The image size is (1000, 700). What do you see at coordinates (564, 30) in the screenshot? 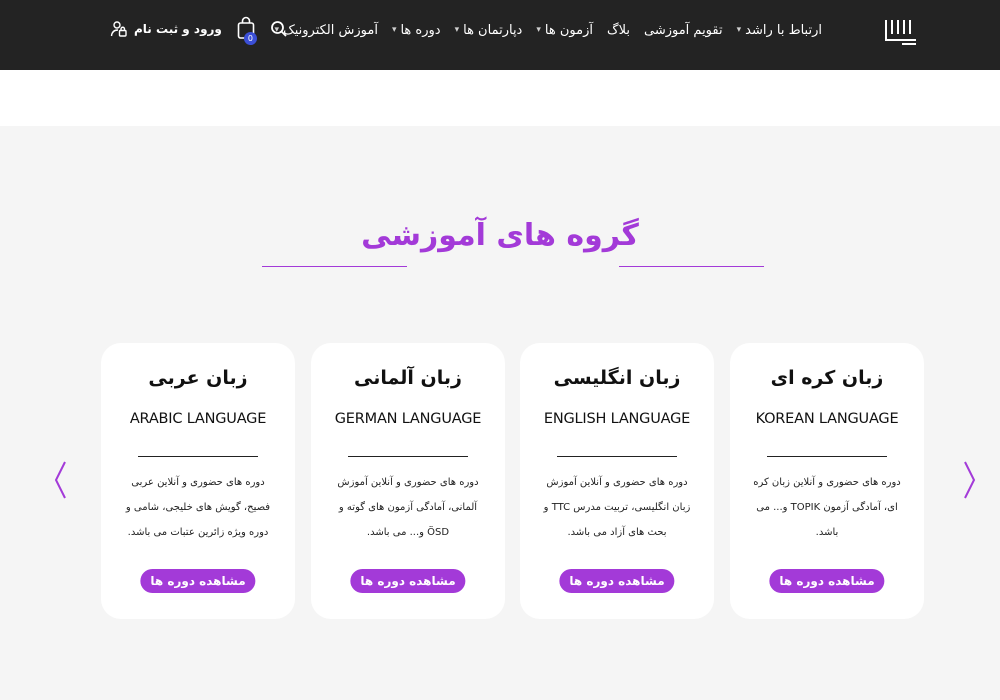
I see `nav-item-exams: آزمون ها ▾` at bounding box center [564, 30].